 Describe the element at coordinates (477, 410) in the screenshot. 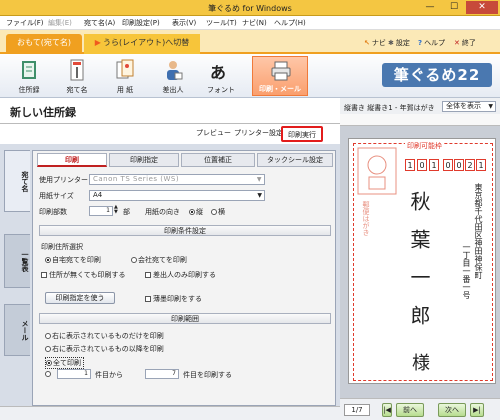

I see `last-page-button: ▶|` at that location.